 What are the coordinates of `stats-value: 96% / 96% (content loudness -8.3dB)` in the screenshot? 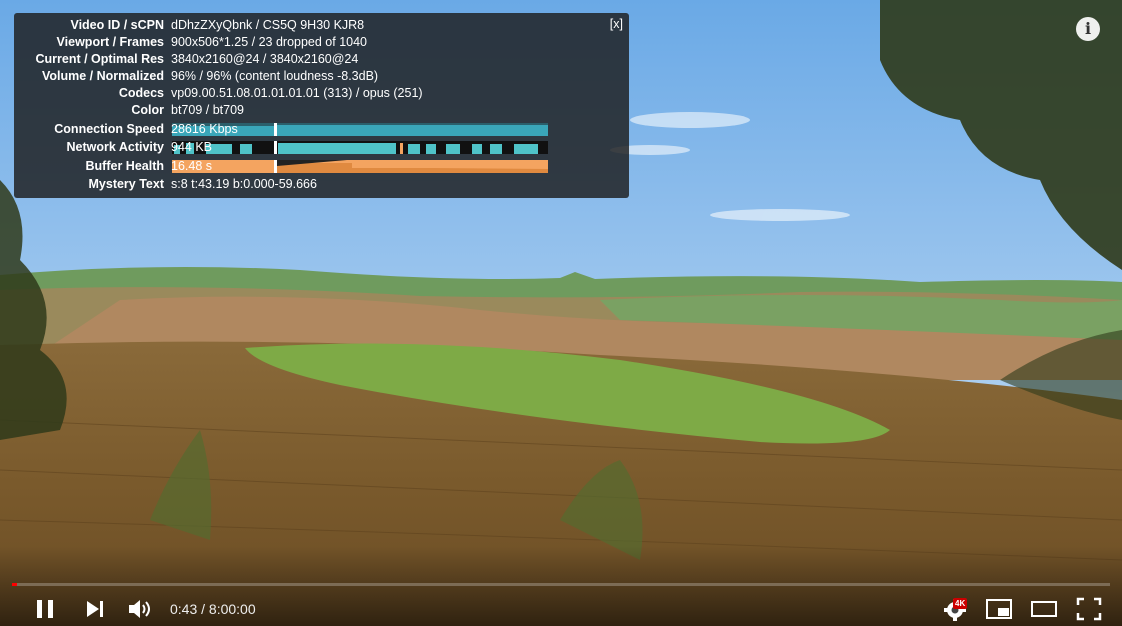 It's located at (275, 76).